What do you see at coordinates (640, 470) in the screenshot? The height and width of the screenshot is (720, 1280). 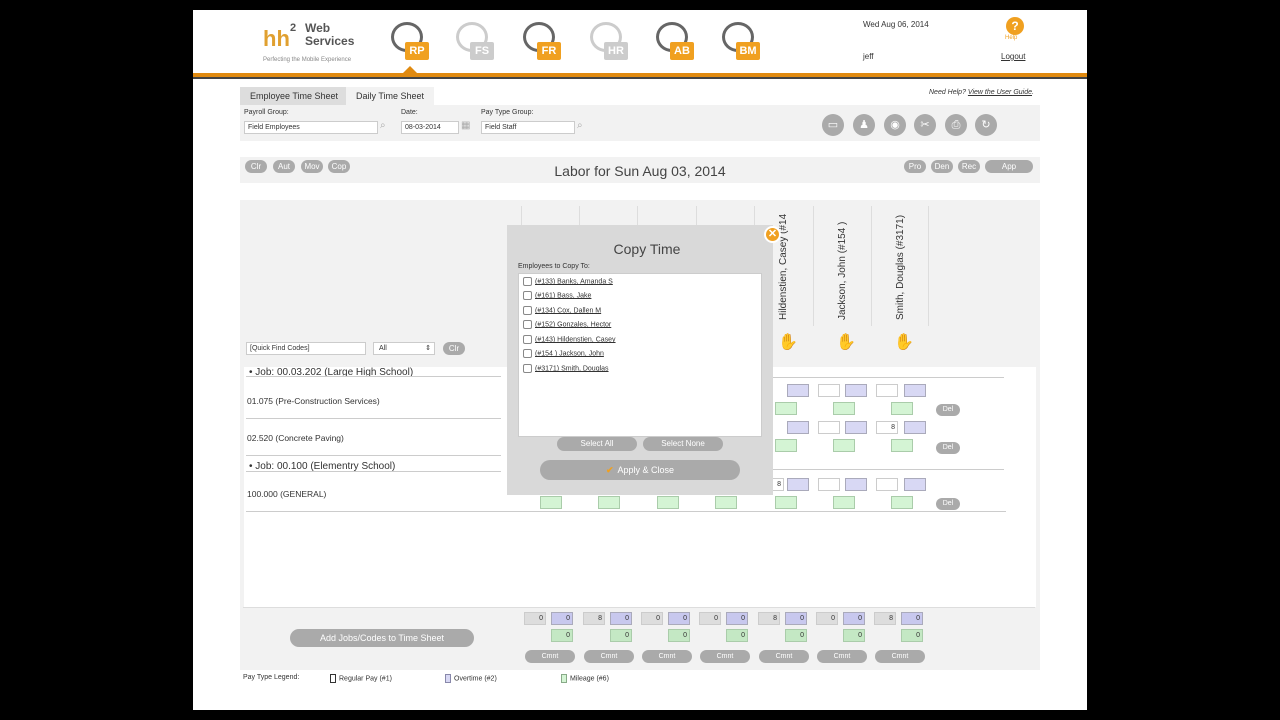 I see `apply-close-button: ✔ Apply & Close` at bounding box center [640, 470].